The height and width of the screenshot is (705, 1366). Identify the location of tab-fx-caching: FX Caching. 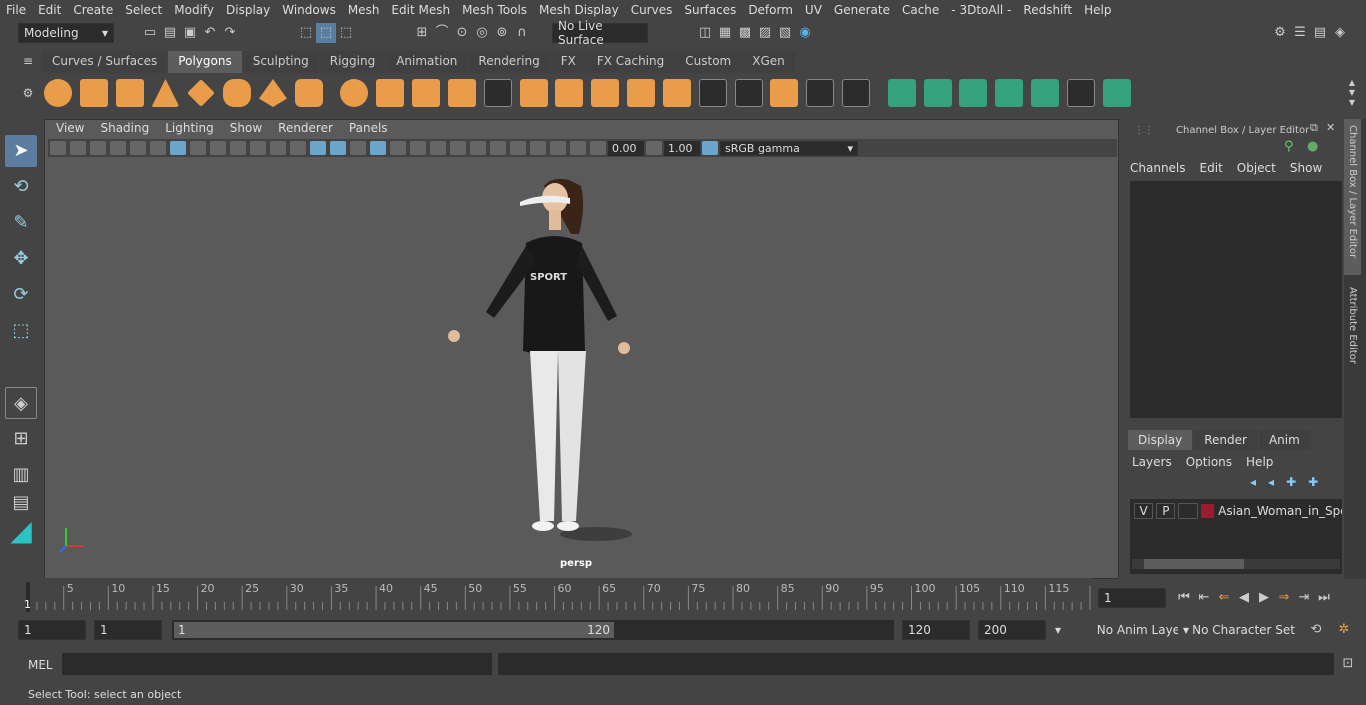
(630, 62).